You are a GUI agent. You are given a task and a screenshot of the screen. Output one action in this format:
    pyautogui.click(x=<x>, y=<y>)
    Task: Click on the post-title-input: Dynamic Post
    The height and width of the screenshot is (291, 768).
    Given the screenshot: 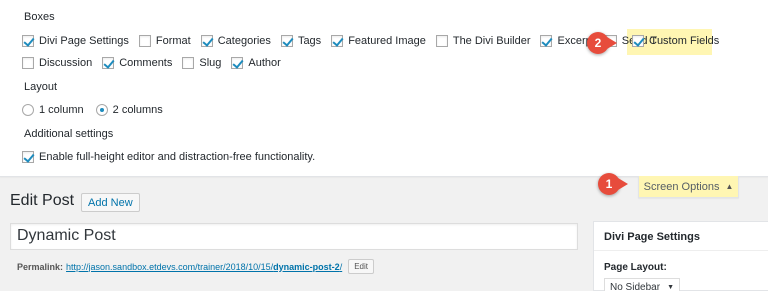 What is the action you would take?
    pyautogui.click(x=294, y=236)
    